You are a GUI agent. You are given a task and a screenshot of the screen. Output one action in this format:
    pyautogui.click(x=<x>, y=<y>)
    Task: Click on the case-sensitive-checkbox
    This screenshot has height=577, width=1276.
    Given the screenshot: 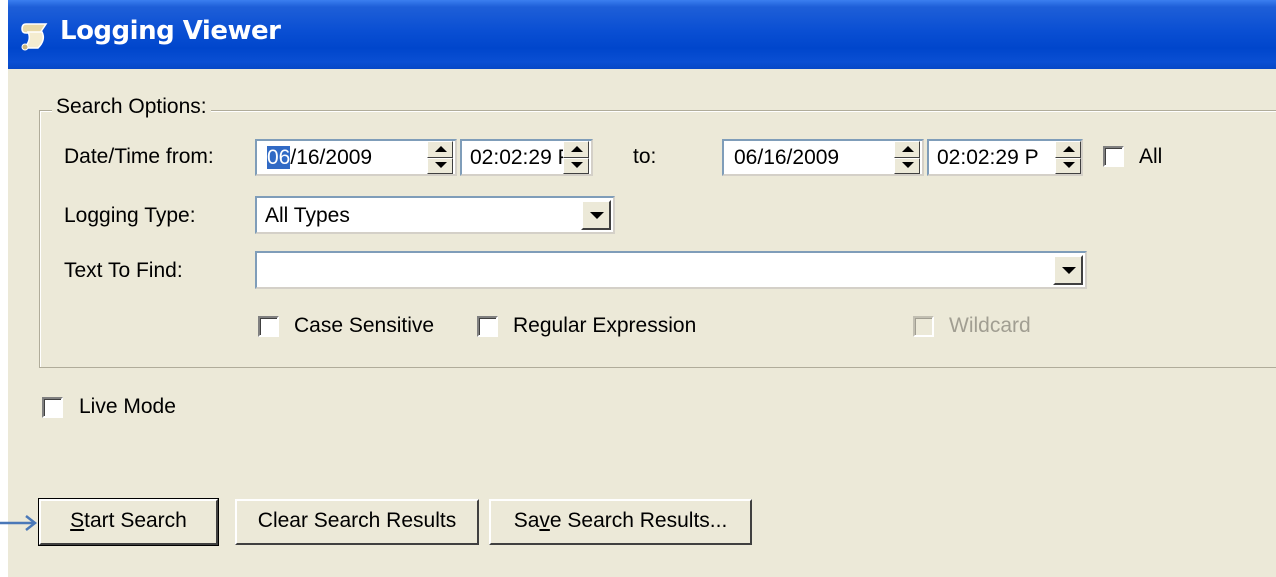 What is the action you would take?
    pyautogui.click(x=268, y=326)
    